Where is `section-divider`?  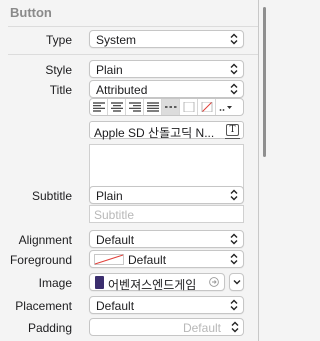
section-divider is located at coordinates (133, 26).